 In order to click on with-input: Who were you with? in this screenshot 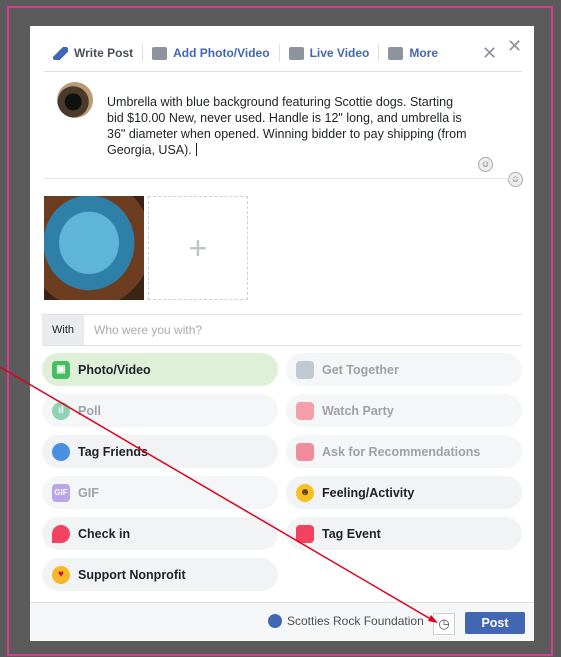, I will do `click(148, 330)`.